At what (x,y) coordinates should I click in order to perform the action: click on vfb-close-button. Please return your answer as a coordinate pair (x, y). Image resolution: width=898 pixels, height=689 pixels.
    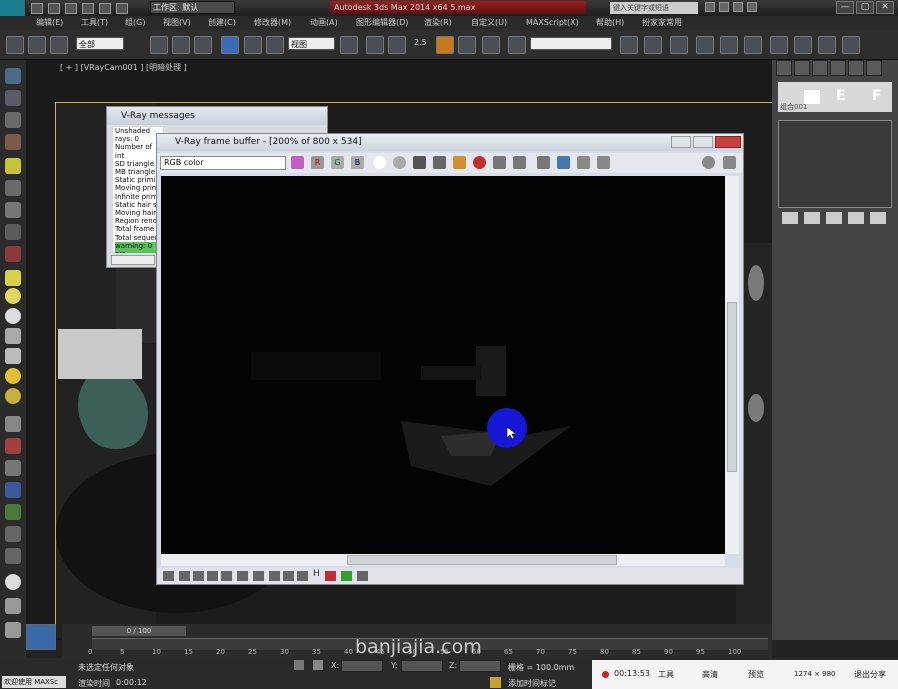
    Looking at the image, I should click on (728, 142).